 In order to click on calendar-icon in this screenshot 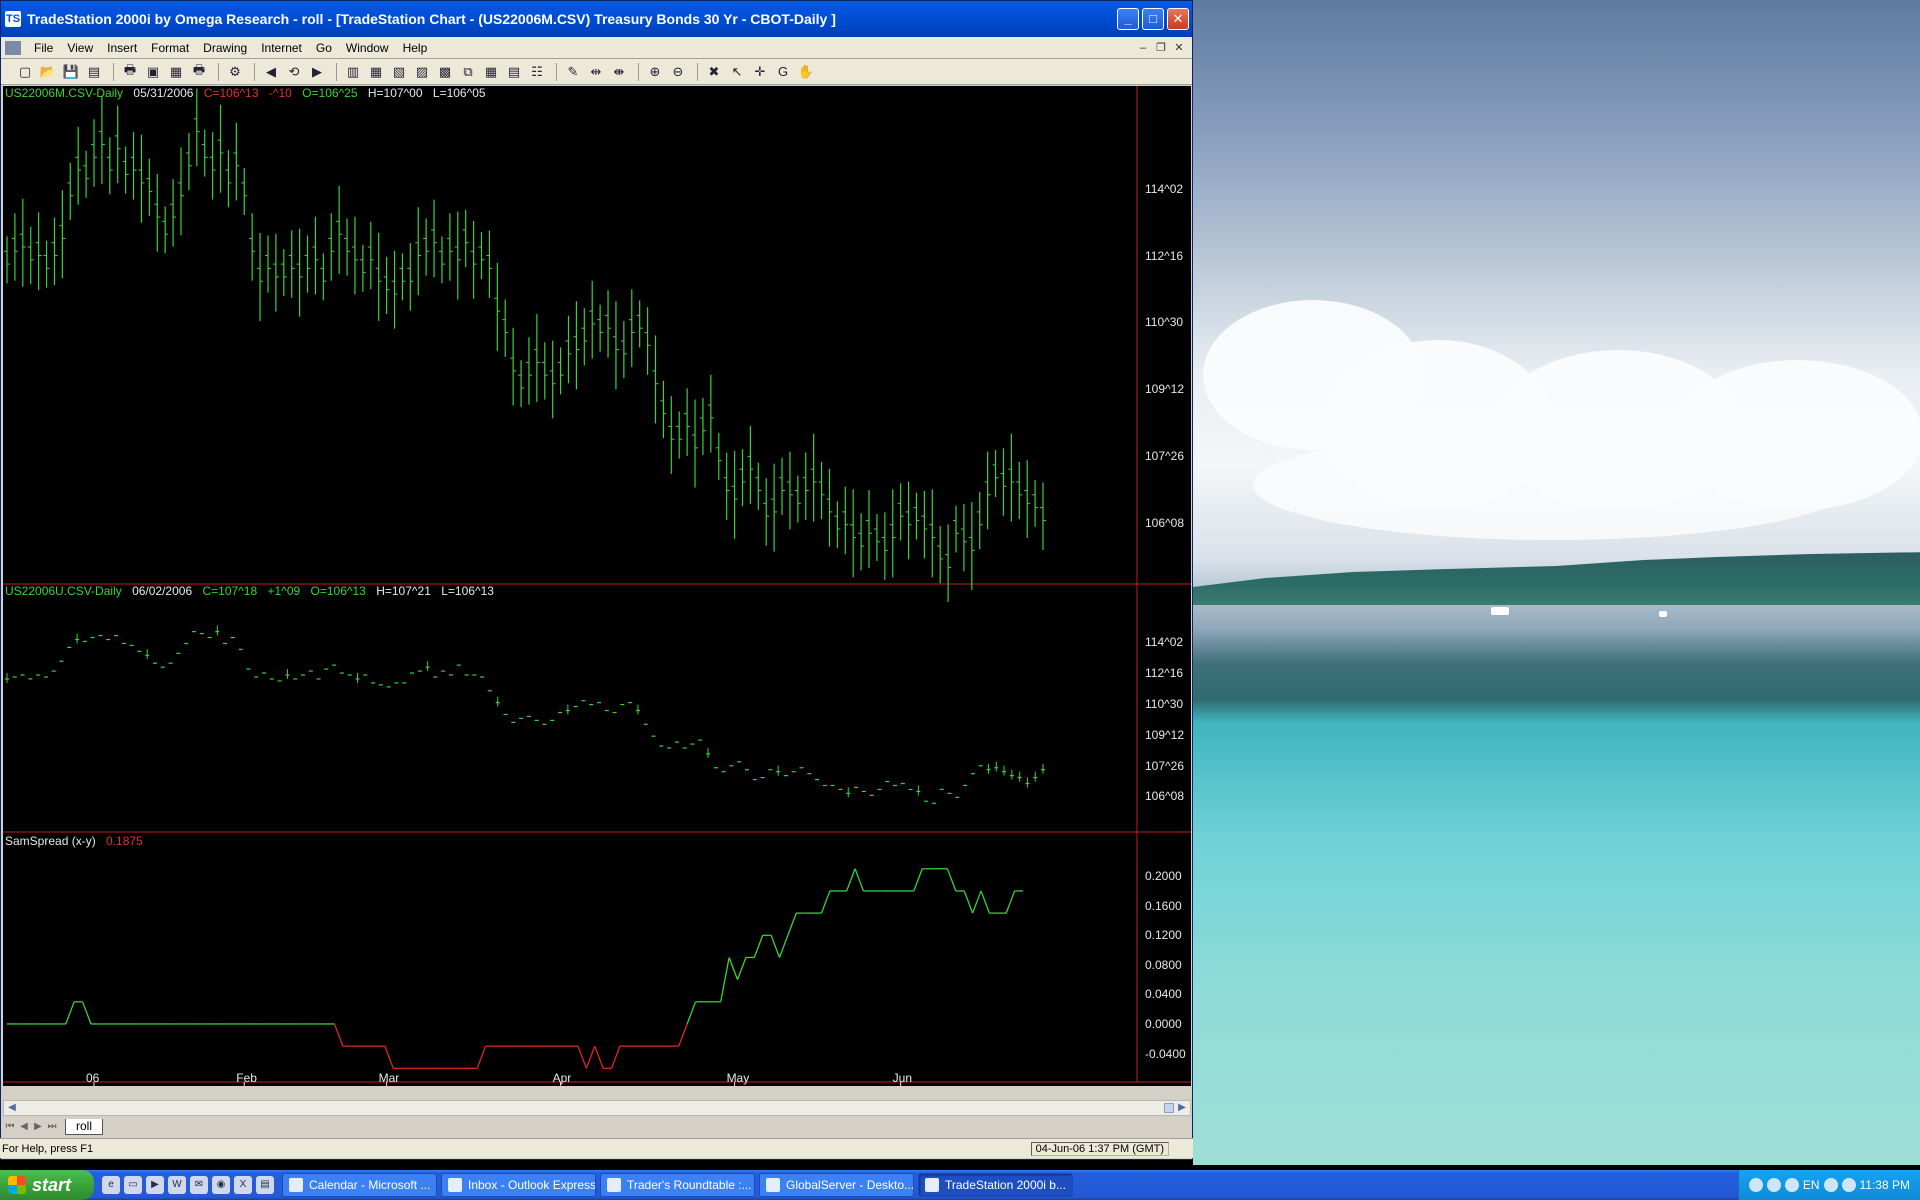, I will do `click(296, 1185)`.